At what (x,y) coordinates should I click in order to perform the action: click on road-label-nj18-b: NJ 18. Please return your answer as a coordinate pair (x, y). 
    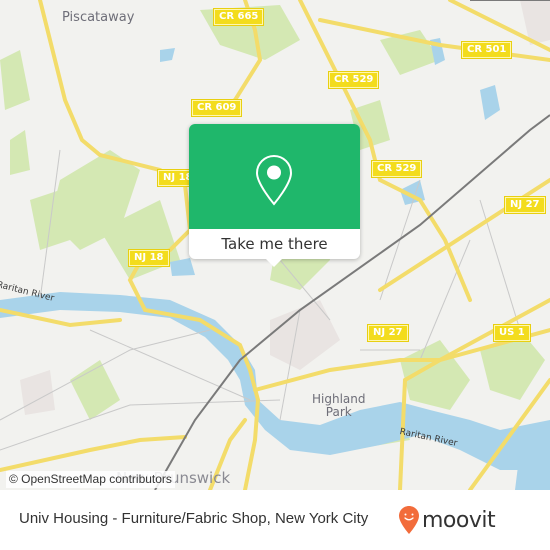
    Looking at the image, I should click on (149, 258).